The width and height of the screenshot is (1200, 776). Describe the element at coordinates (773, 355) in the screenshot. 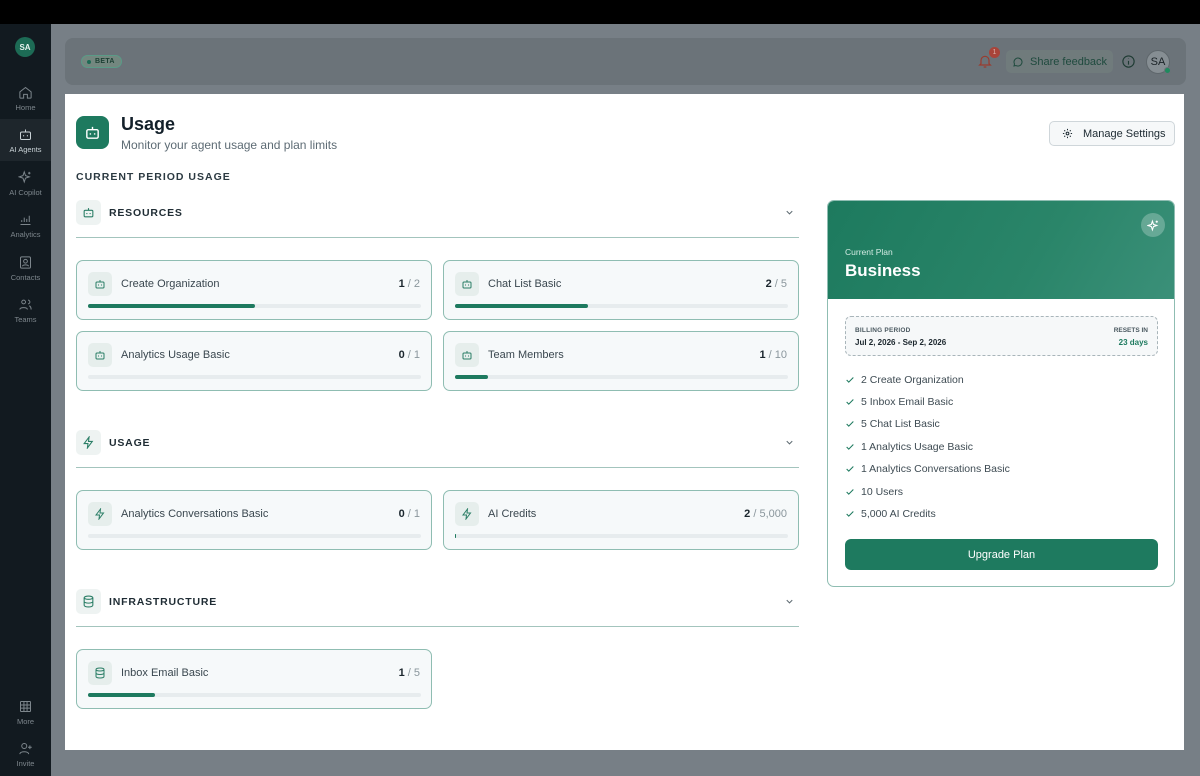

I see `card-usage-value: 1 / 10` at that location.